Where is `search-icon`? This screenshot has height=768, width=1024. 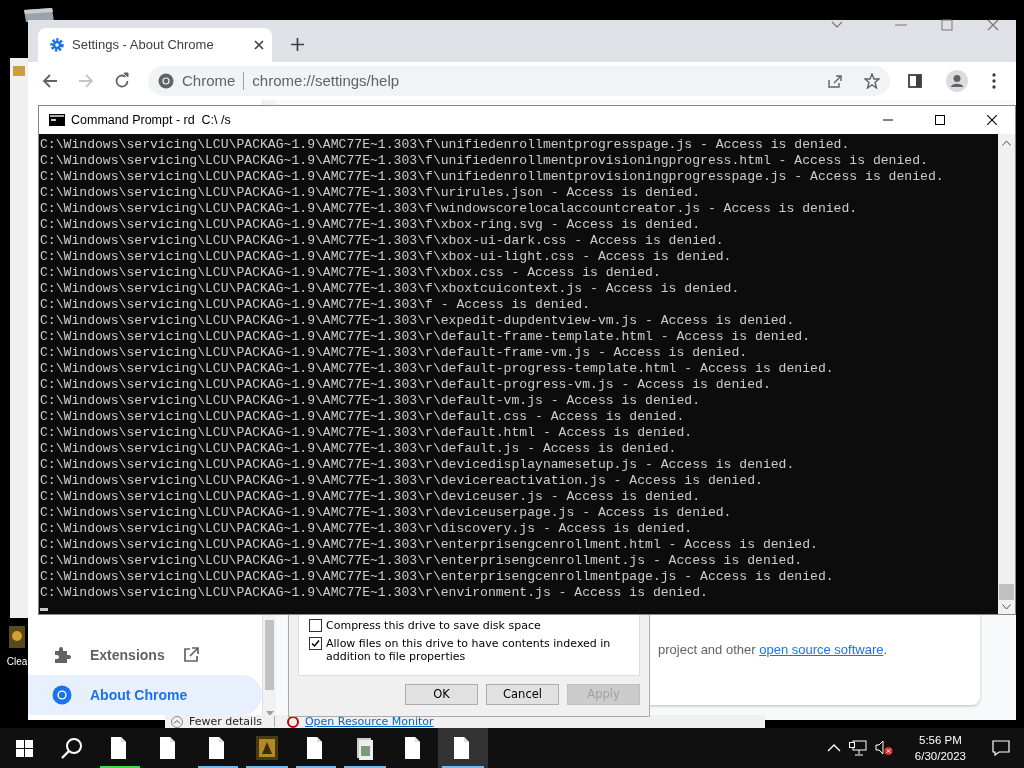 search-icon is located at coordinates (72, 748).